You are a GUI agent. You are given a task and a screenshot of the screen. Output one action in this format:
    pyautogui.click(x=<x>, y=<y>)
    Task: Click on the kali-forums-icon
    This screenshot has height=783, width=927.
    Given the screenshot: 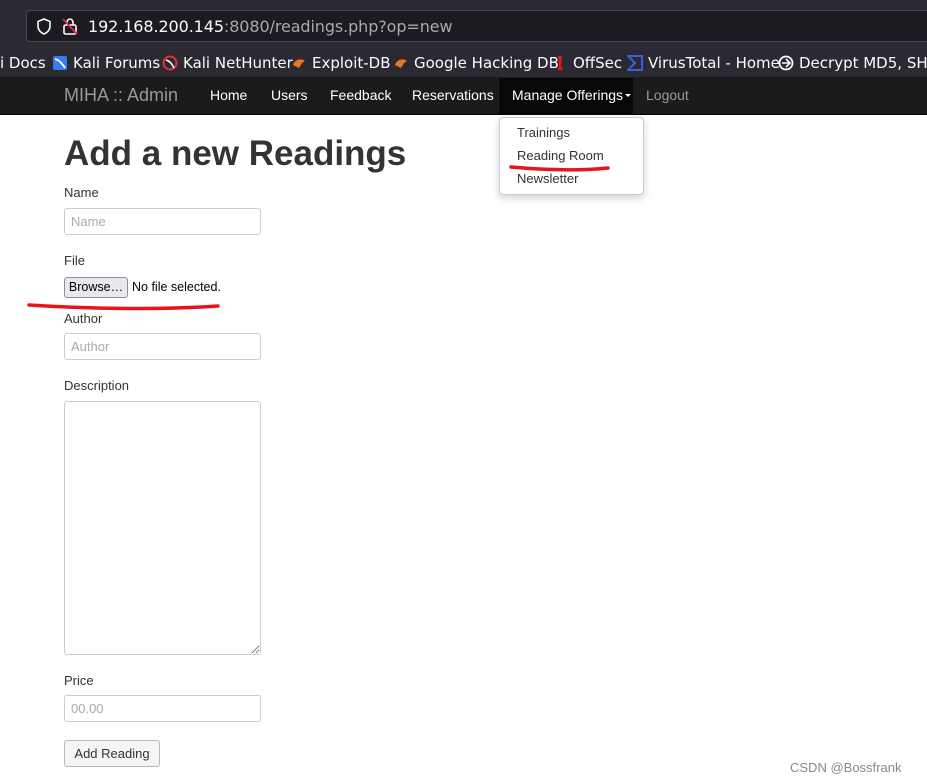 What is the action you would take?
    pyautogui.click(x=60, y=63)
    